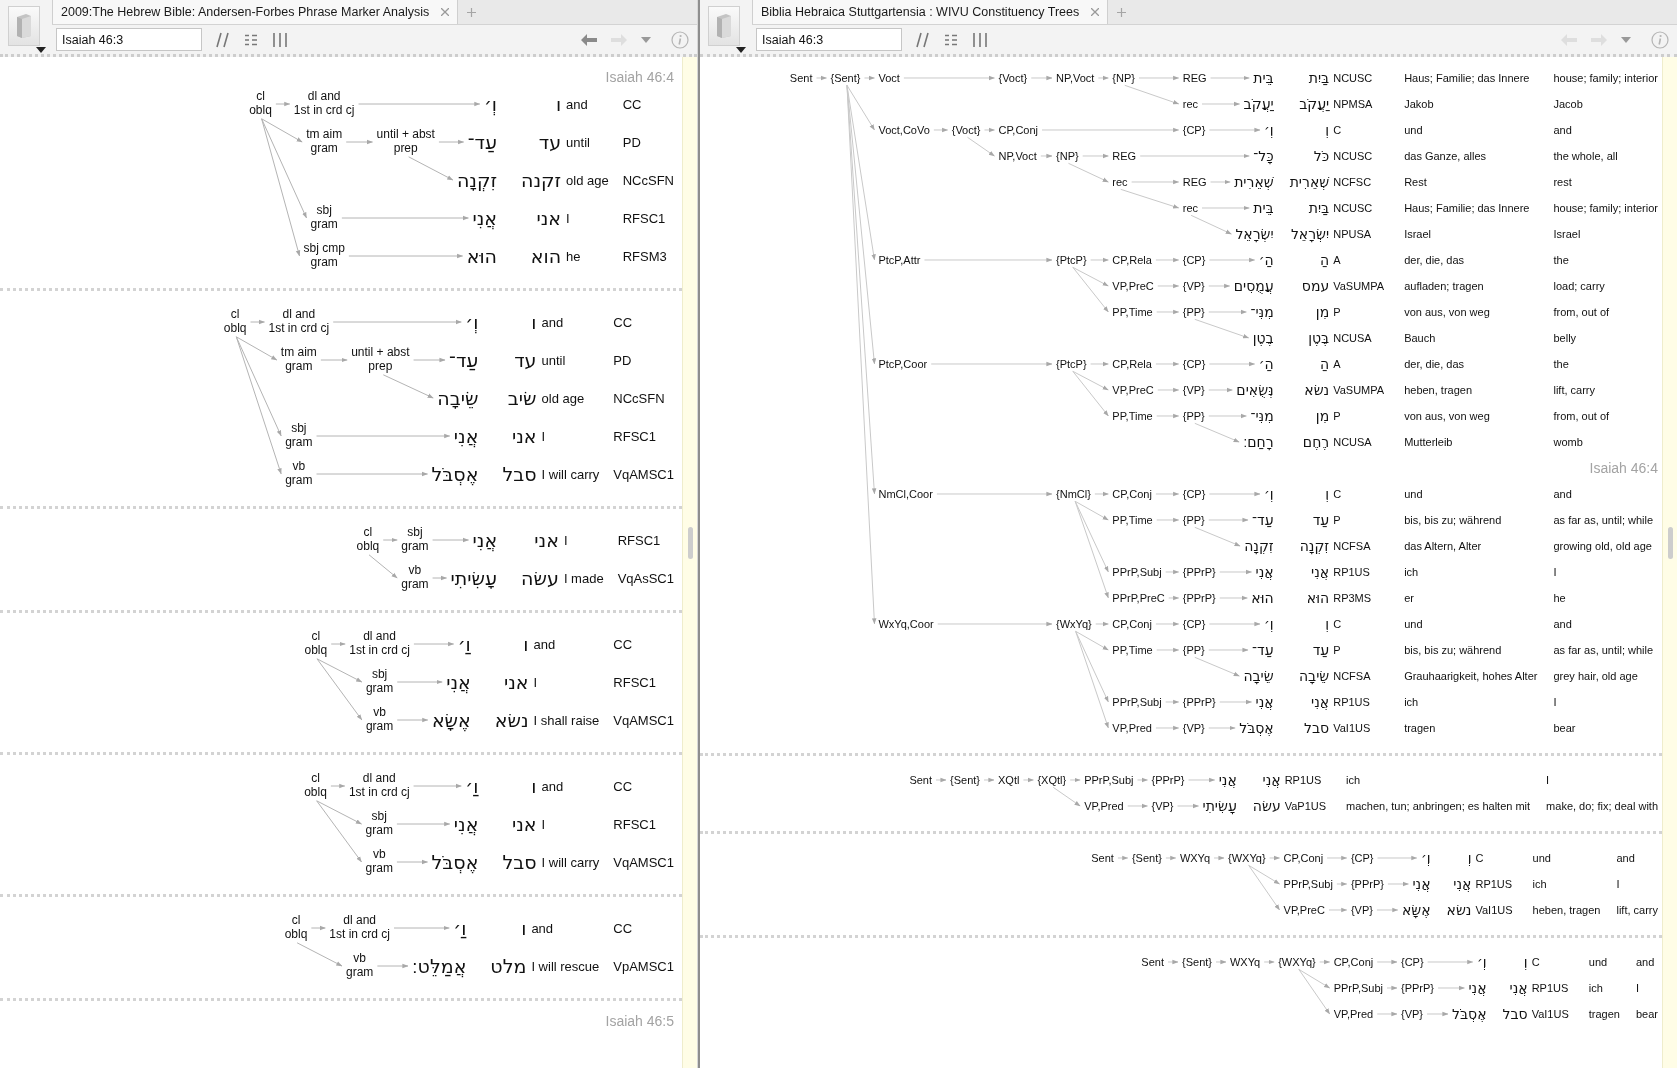 The image size is (1677, 1068). I want to click on morph-code: CC, so click(623, 928).